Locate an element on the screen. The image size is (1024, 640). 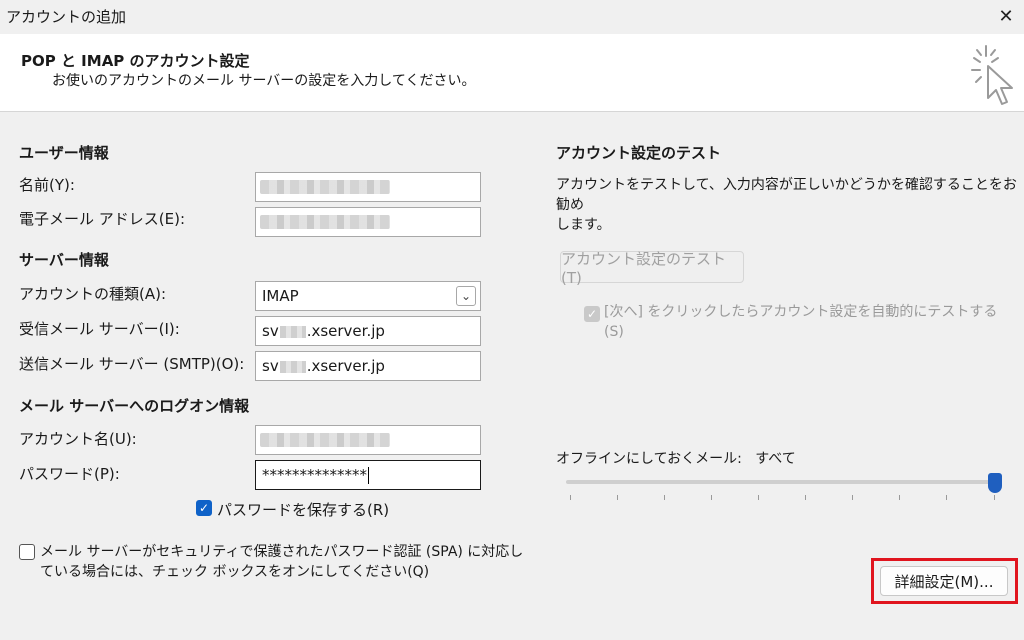
save-password-checkbox: ✓ is located at coordinates (204, 508).